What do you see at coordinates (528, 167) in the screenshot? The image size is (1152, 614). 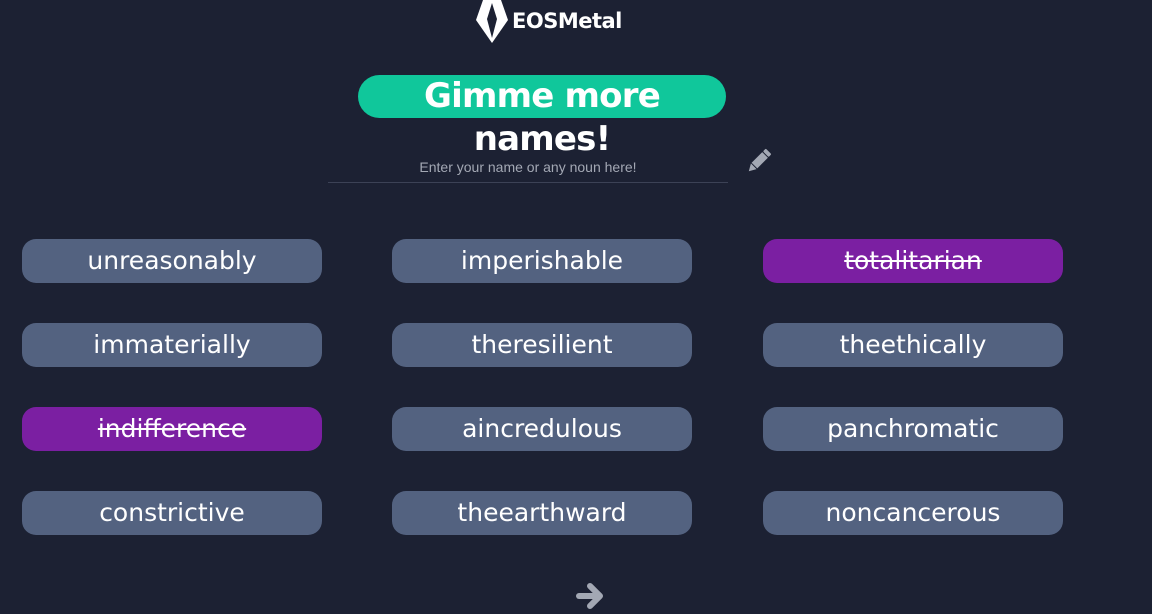 I see `name-input` at bounding box center [528, 167].